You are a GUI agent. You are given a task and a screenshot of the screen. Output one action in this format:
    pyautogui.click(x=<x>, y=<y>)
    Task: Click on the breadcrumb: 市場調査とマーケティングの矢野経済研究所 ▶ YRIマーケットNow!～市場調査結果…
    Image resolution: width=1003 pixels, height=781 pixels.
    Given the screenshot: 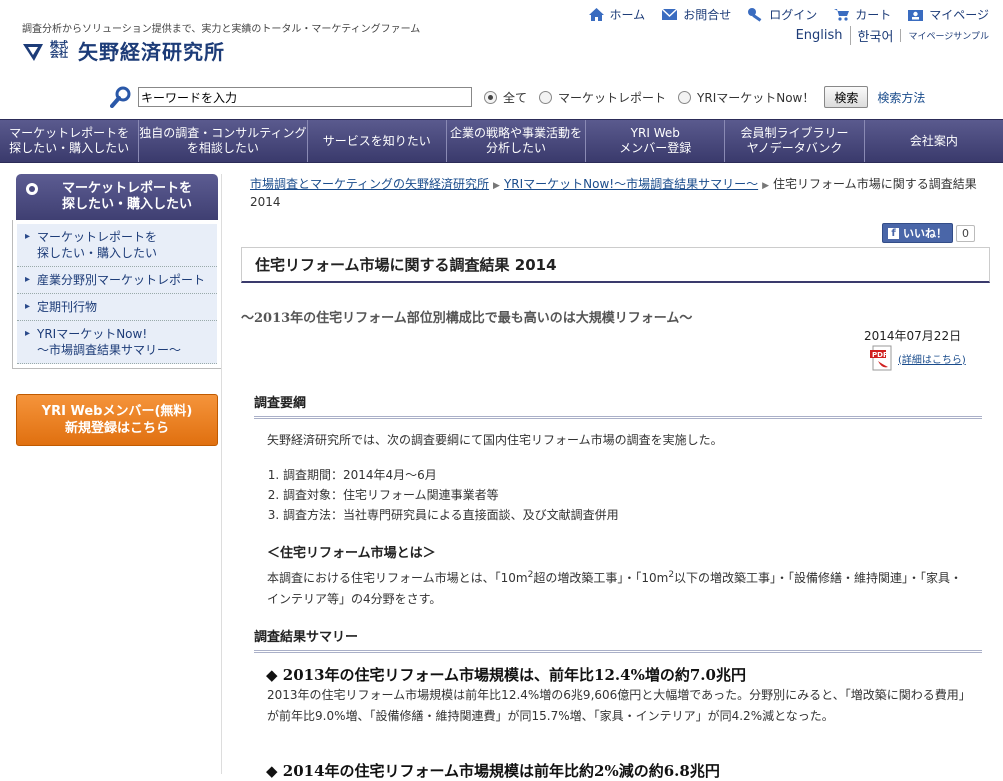 What is the action you would take?
    pyautogui.click(x=621, y=193)
    